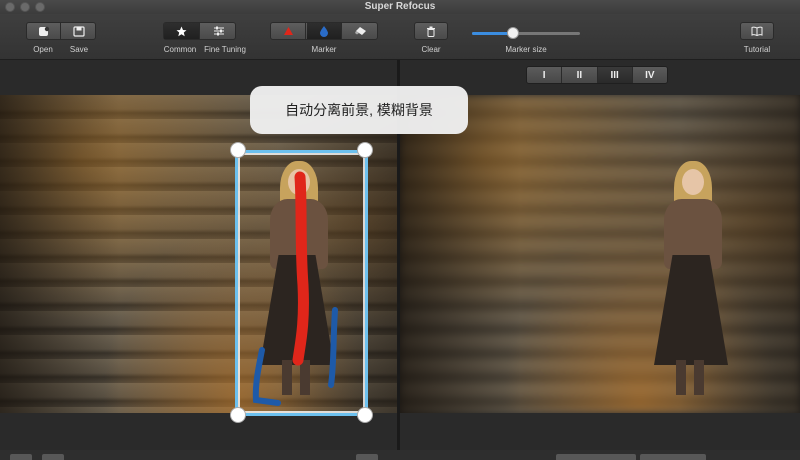 The image size is (800, 460). I want to click on open-button, so click(44, 31).